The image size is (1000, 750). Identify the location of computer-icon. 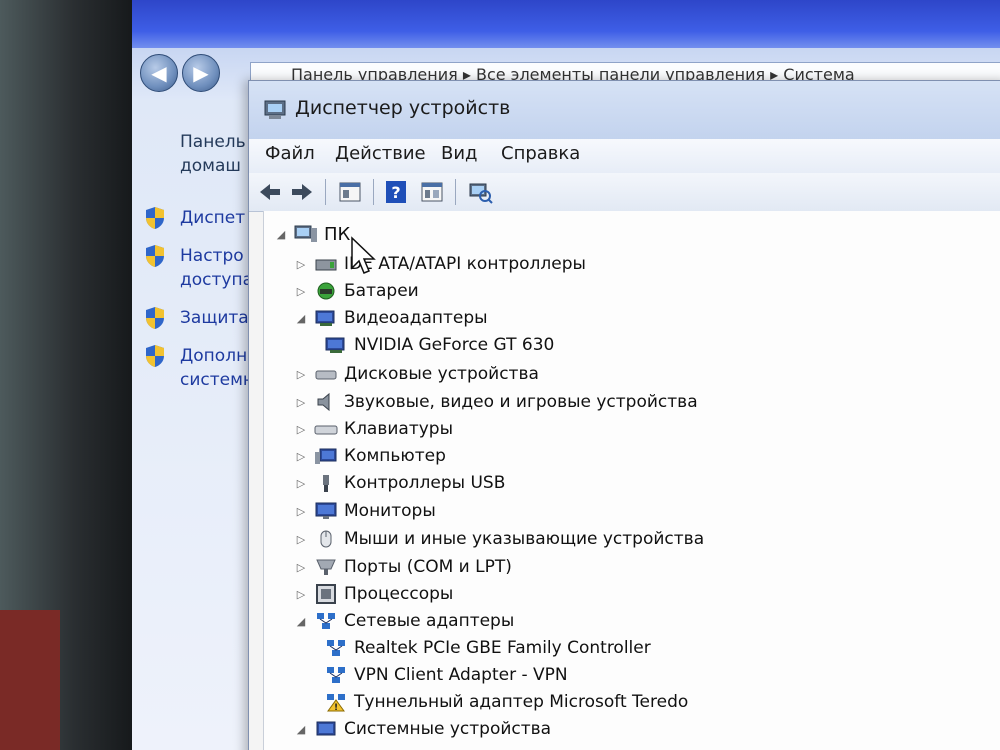
(326, 456).